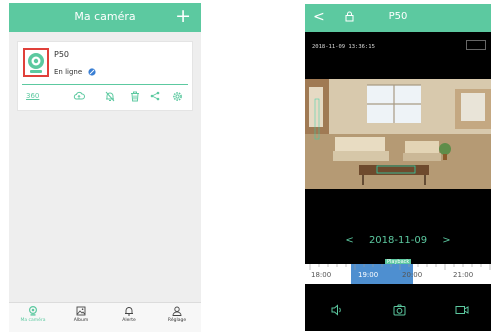 The image size is (494, 334). I want to click on trash-icon, so click(135, 96).